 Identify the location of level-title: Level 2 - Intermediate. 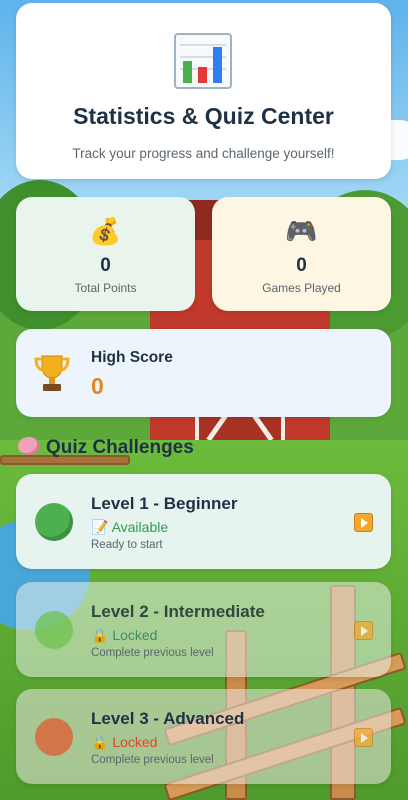
(178, 611).